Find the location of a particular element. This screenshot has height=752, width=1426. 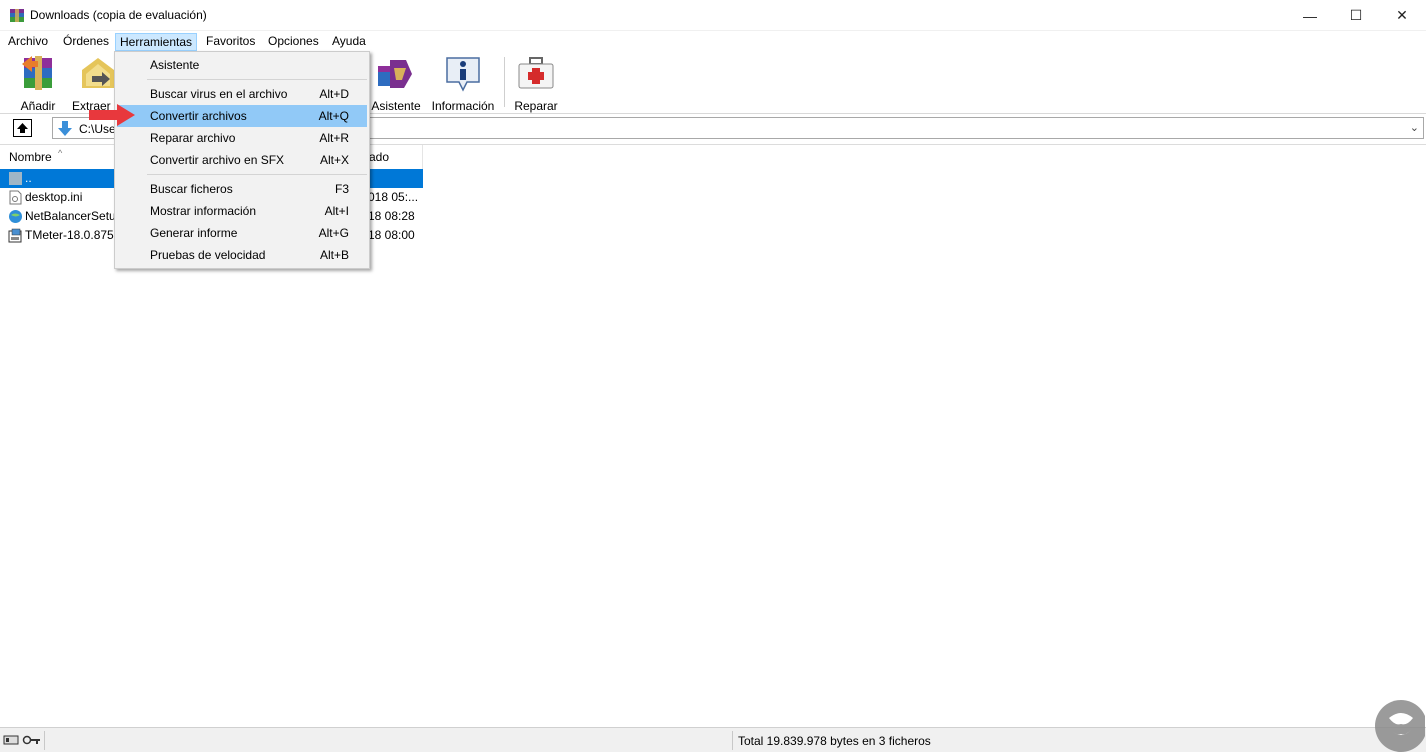

column-header-name: ^ Nombre is located at coordinates (60, 157).